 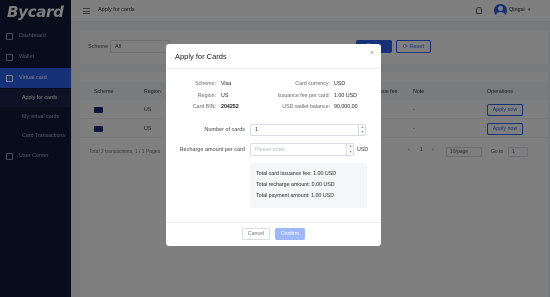 What do you see at coordinates (372, 53) in the screenshot?
I see `close-icon: ×` at bounding box center [372, 53].